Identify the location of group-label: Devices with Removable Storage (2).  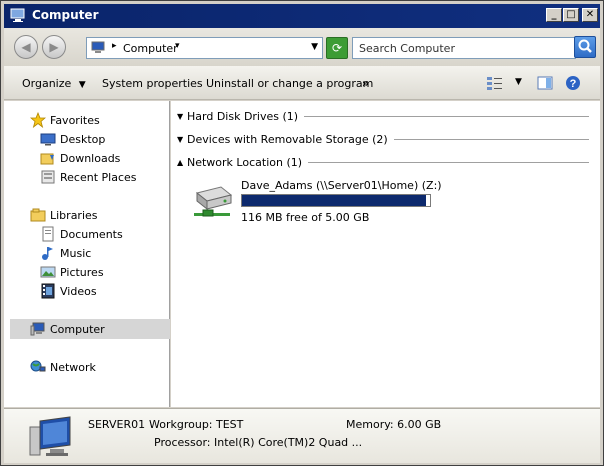
(287, 139).